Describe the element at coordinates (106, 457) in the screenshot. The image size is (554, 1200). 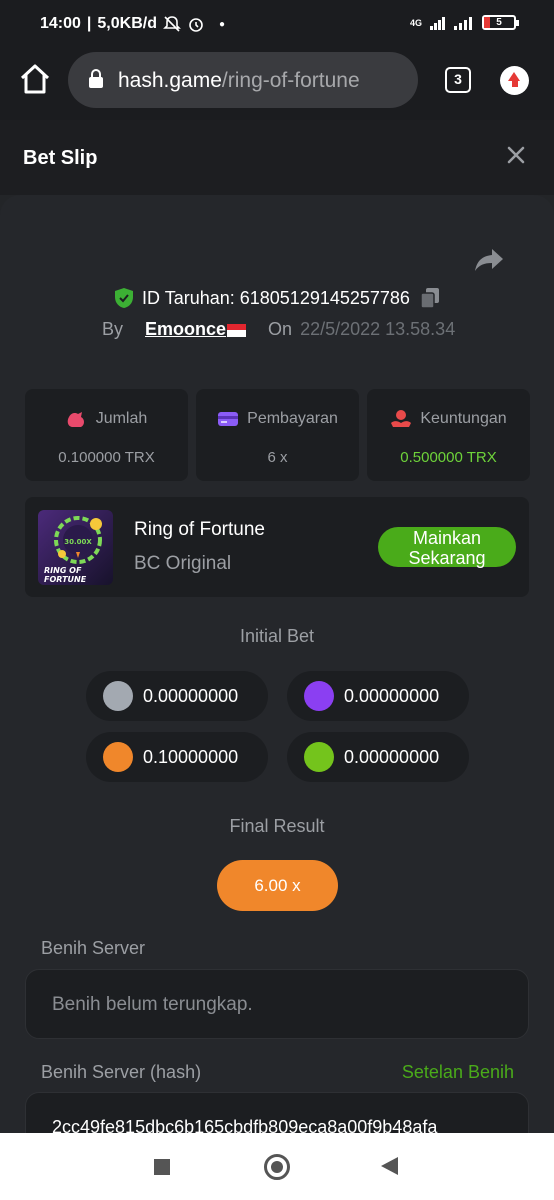
I see `stat-value: 0.100000 TRX` at that location.